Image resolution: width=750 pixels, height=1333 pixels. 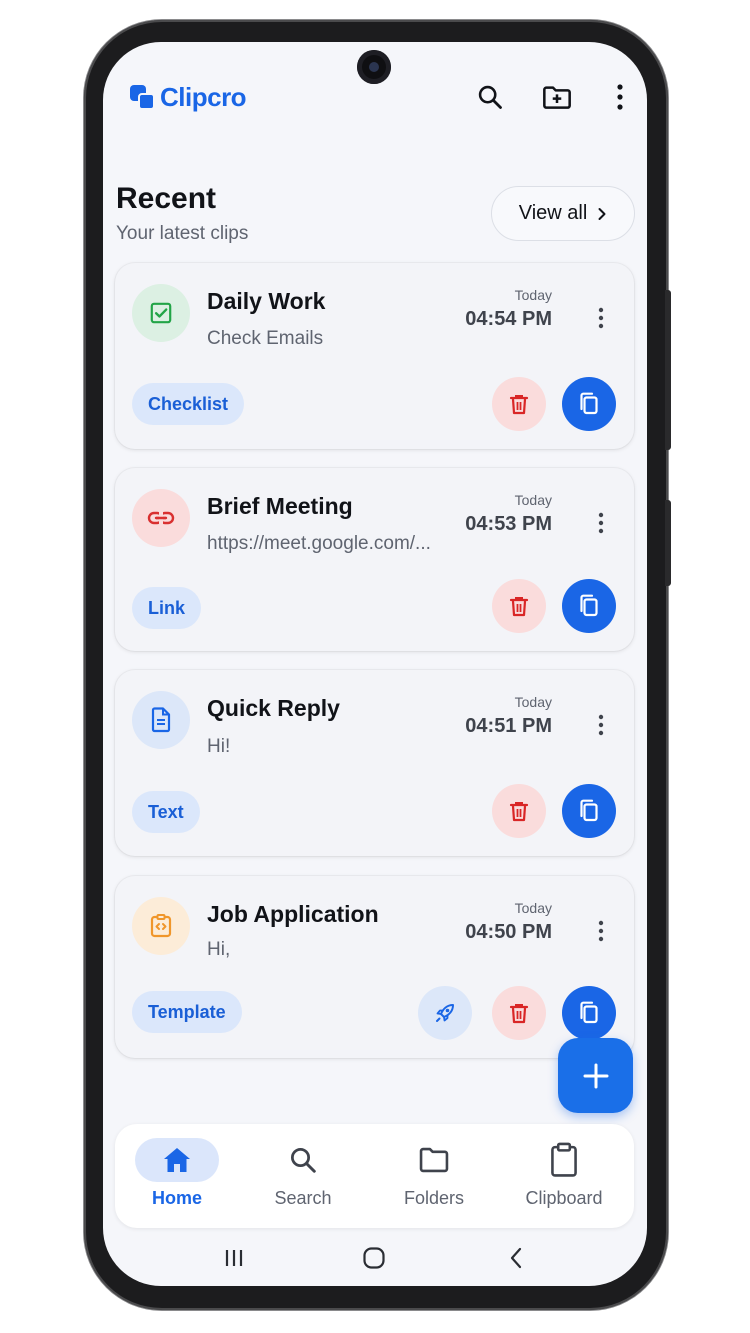 I want to click on view-all-button: View all, so click(x=563, y=213).